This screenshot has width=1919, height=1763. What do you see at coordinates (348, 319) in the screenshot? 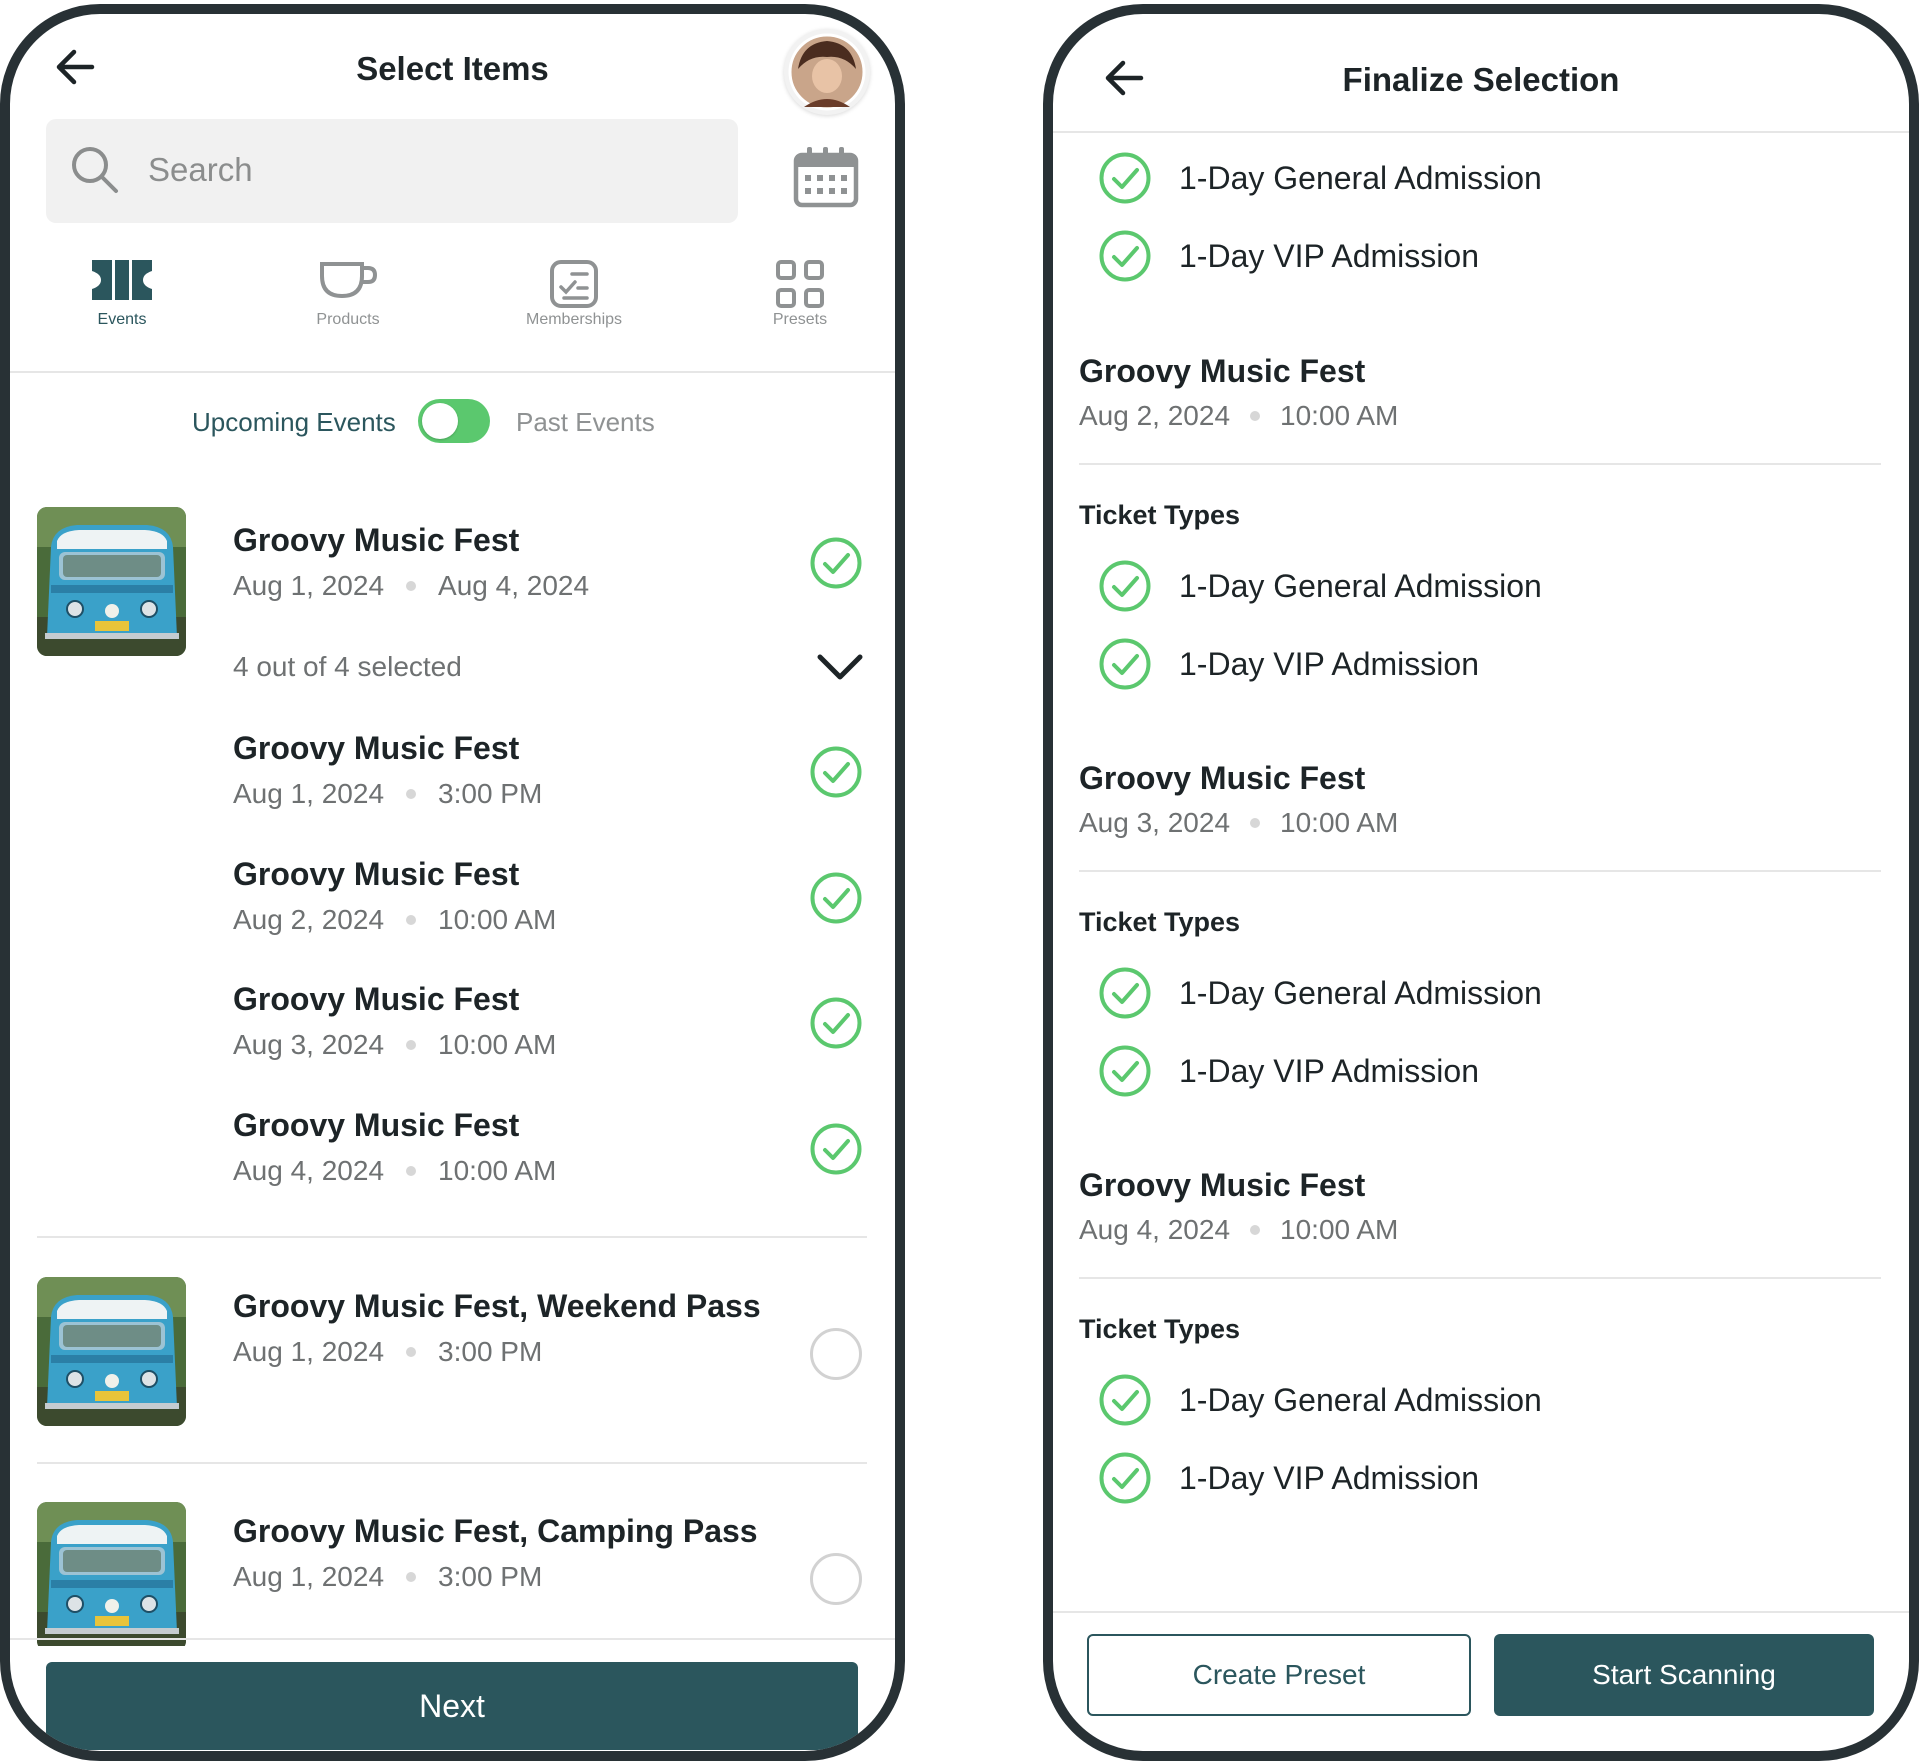
I see `tab-products-label: Products` at bounding box center [348, 319].